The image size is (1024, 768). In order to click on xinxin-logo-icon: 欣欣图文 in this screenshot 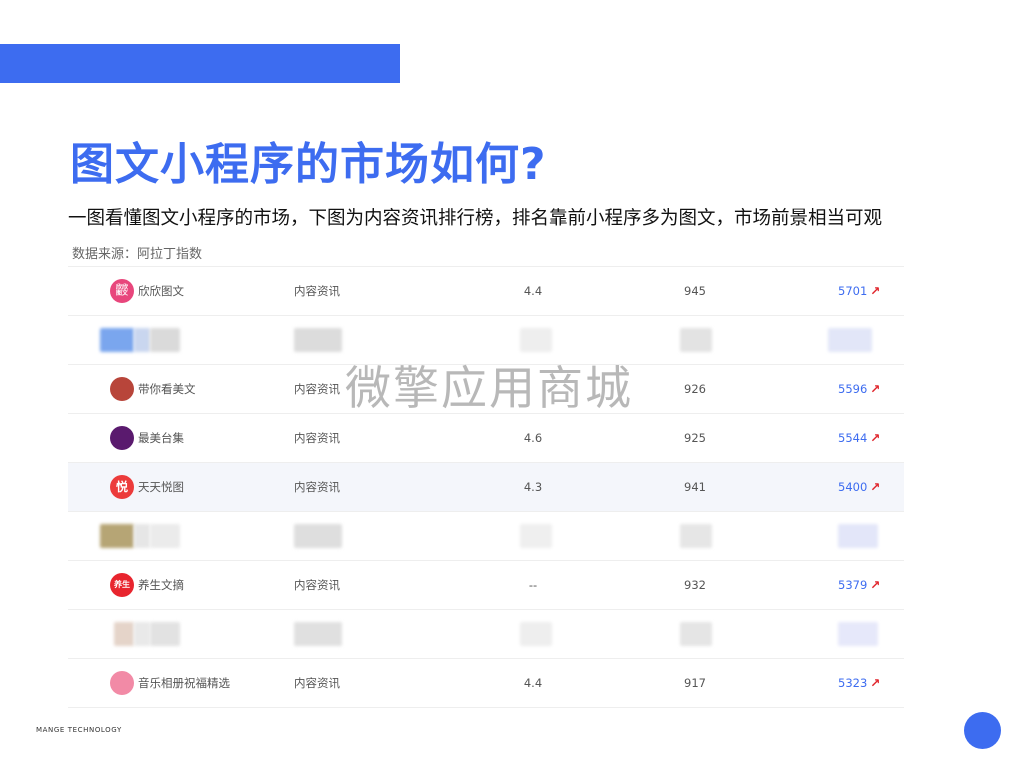, I will do `click(122, 291)`.